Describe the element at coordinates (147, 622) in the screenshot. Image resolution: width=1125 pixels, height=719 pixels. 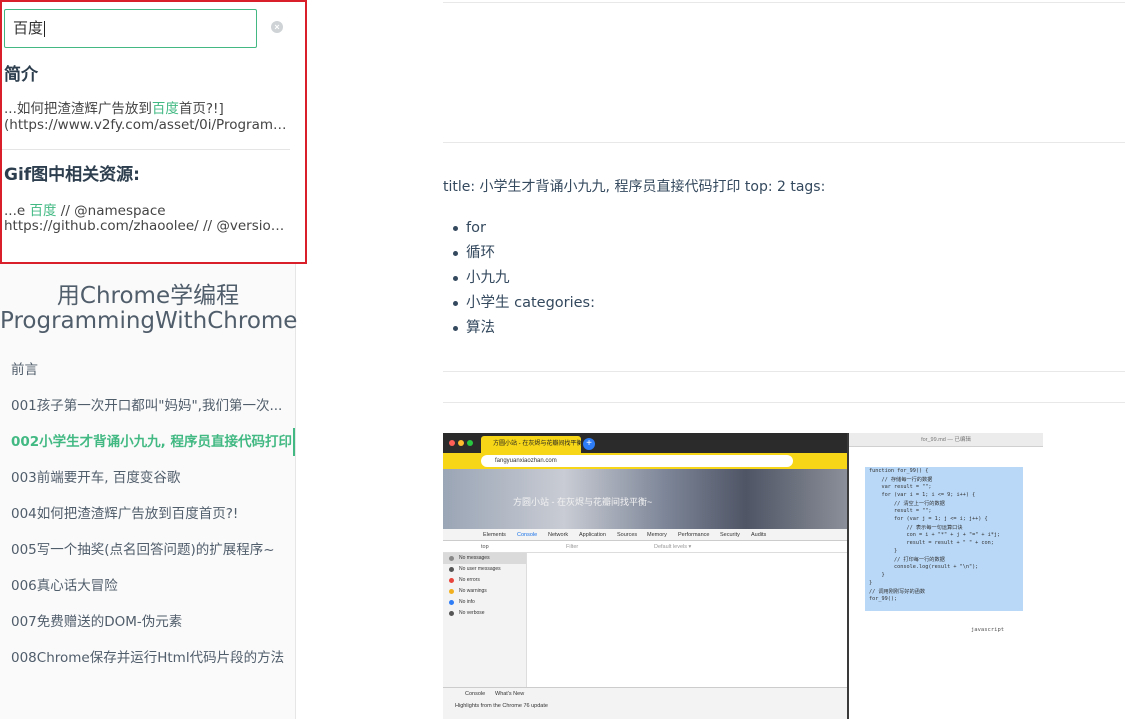
I see `sidebar-item-007: 007免费赠送的DOM-伪元素` at that location.